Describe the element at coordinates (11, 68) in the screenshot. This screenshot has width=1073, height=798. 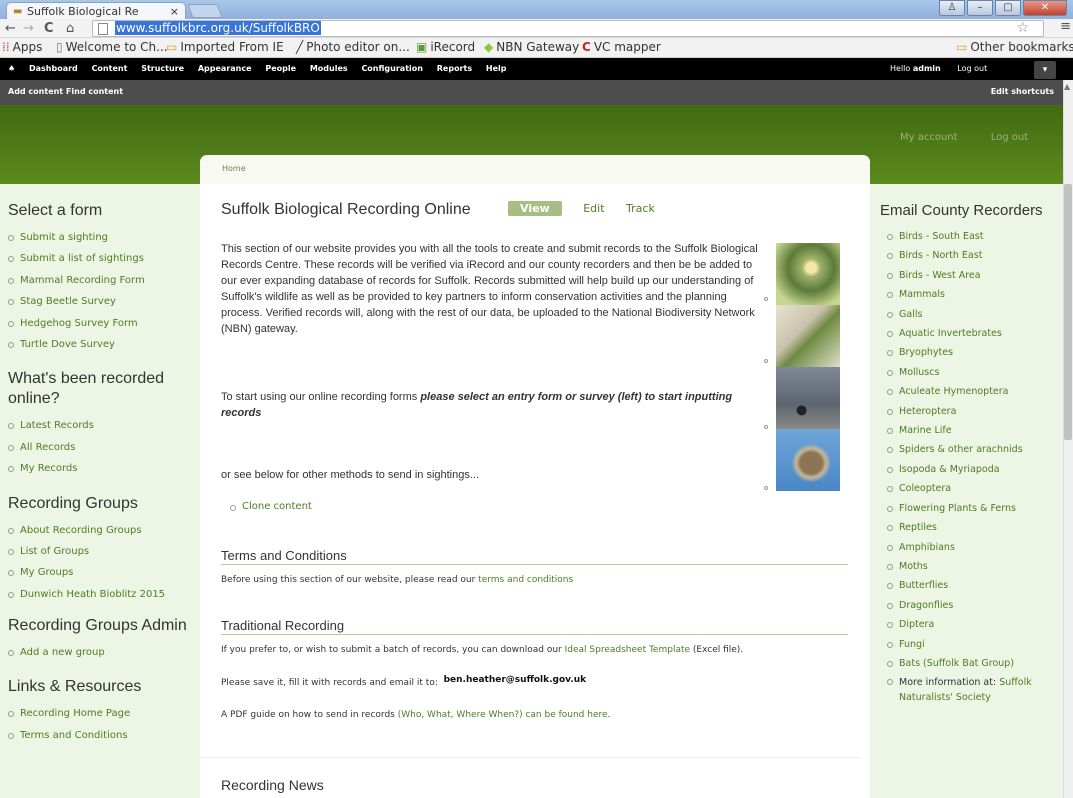
I see `home-icon: ♠` at that location.